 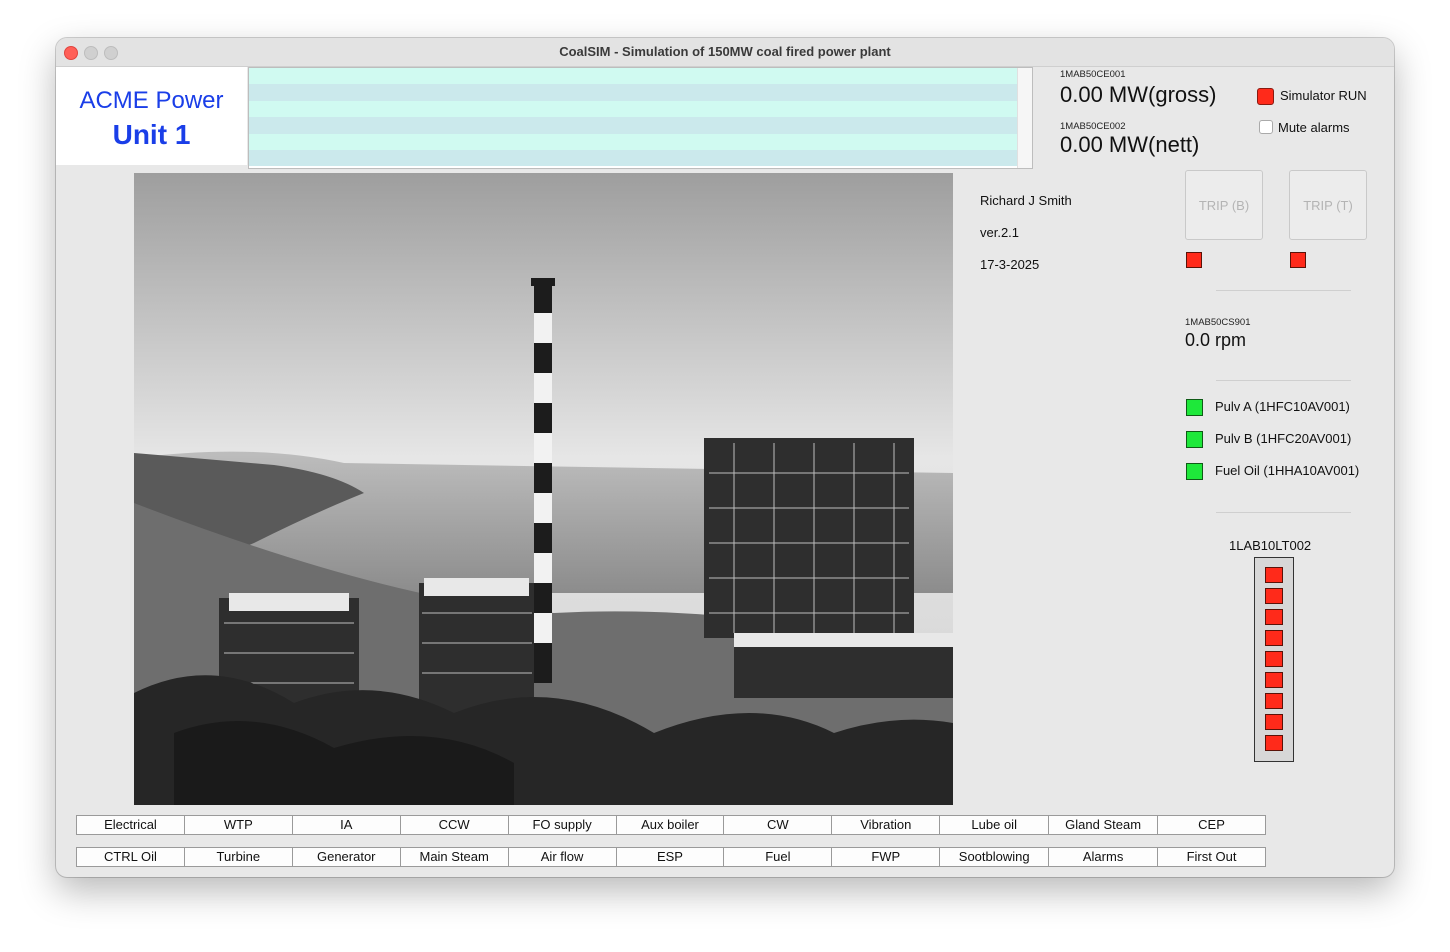 I want to click on nav-electrical-button: Electrical, so click(x=130, y=825).